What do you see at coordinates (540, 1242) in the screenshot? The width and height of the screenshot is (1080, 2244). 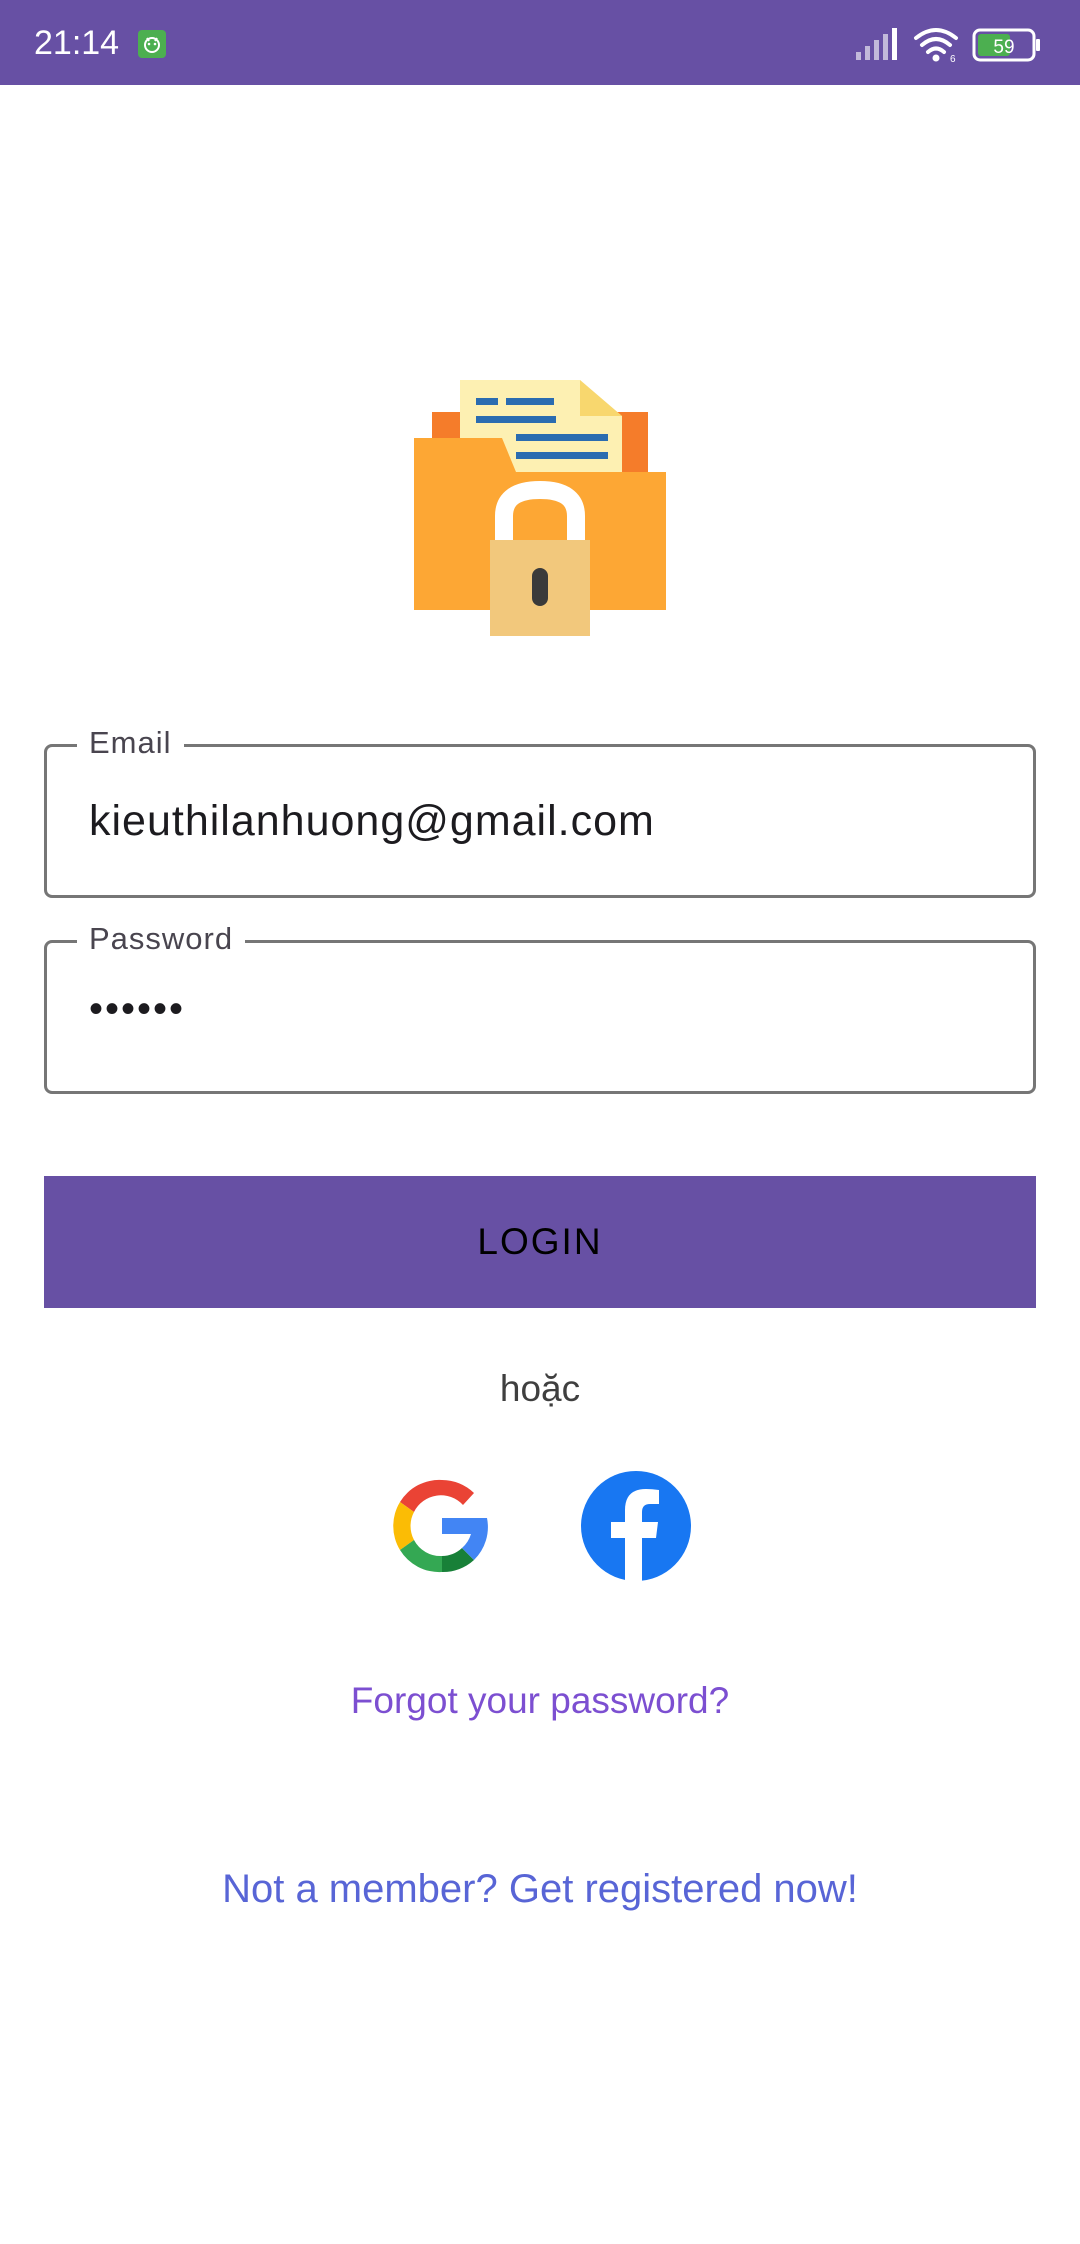 I see `login-button: LOGIN` at bounding box center [540, 1242].